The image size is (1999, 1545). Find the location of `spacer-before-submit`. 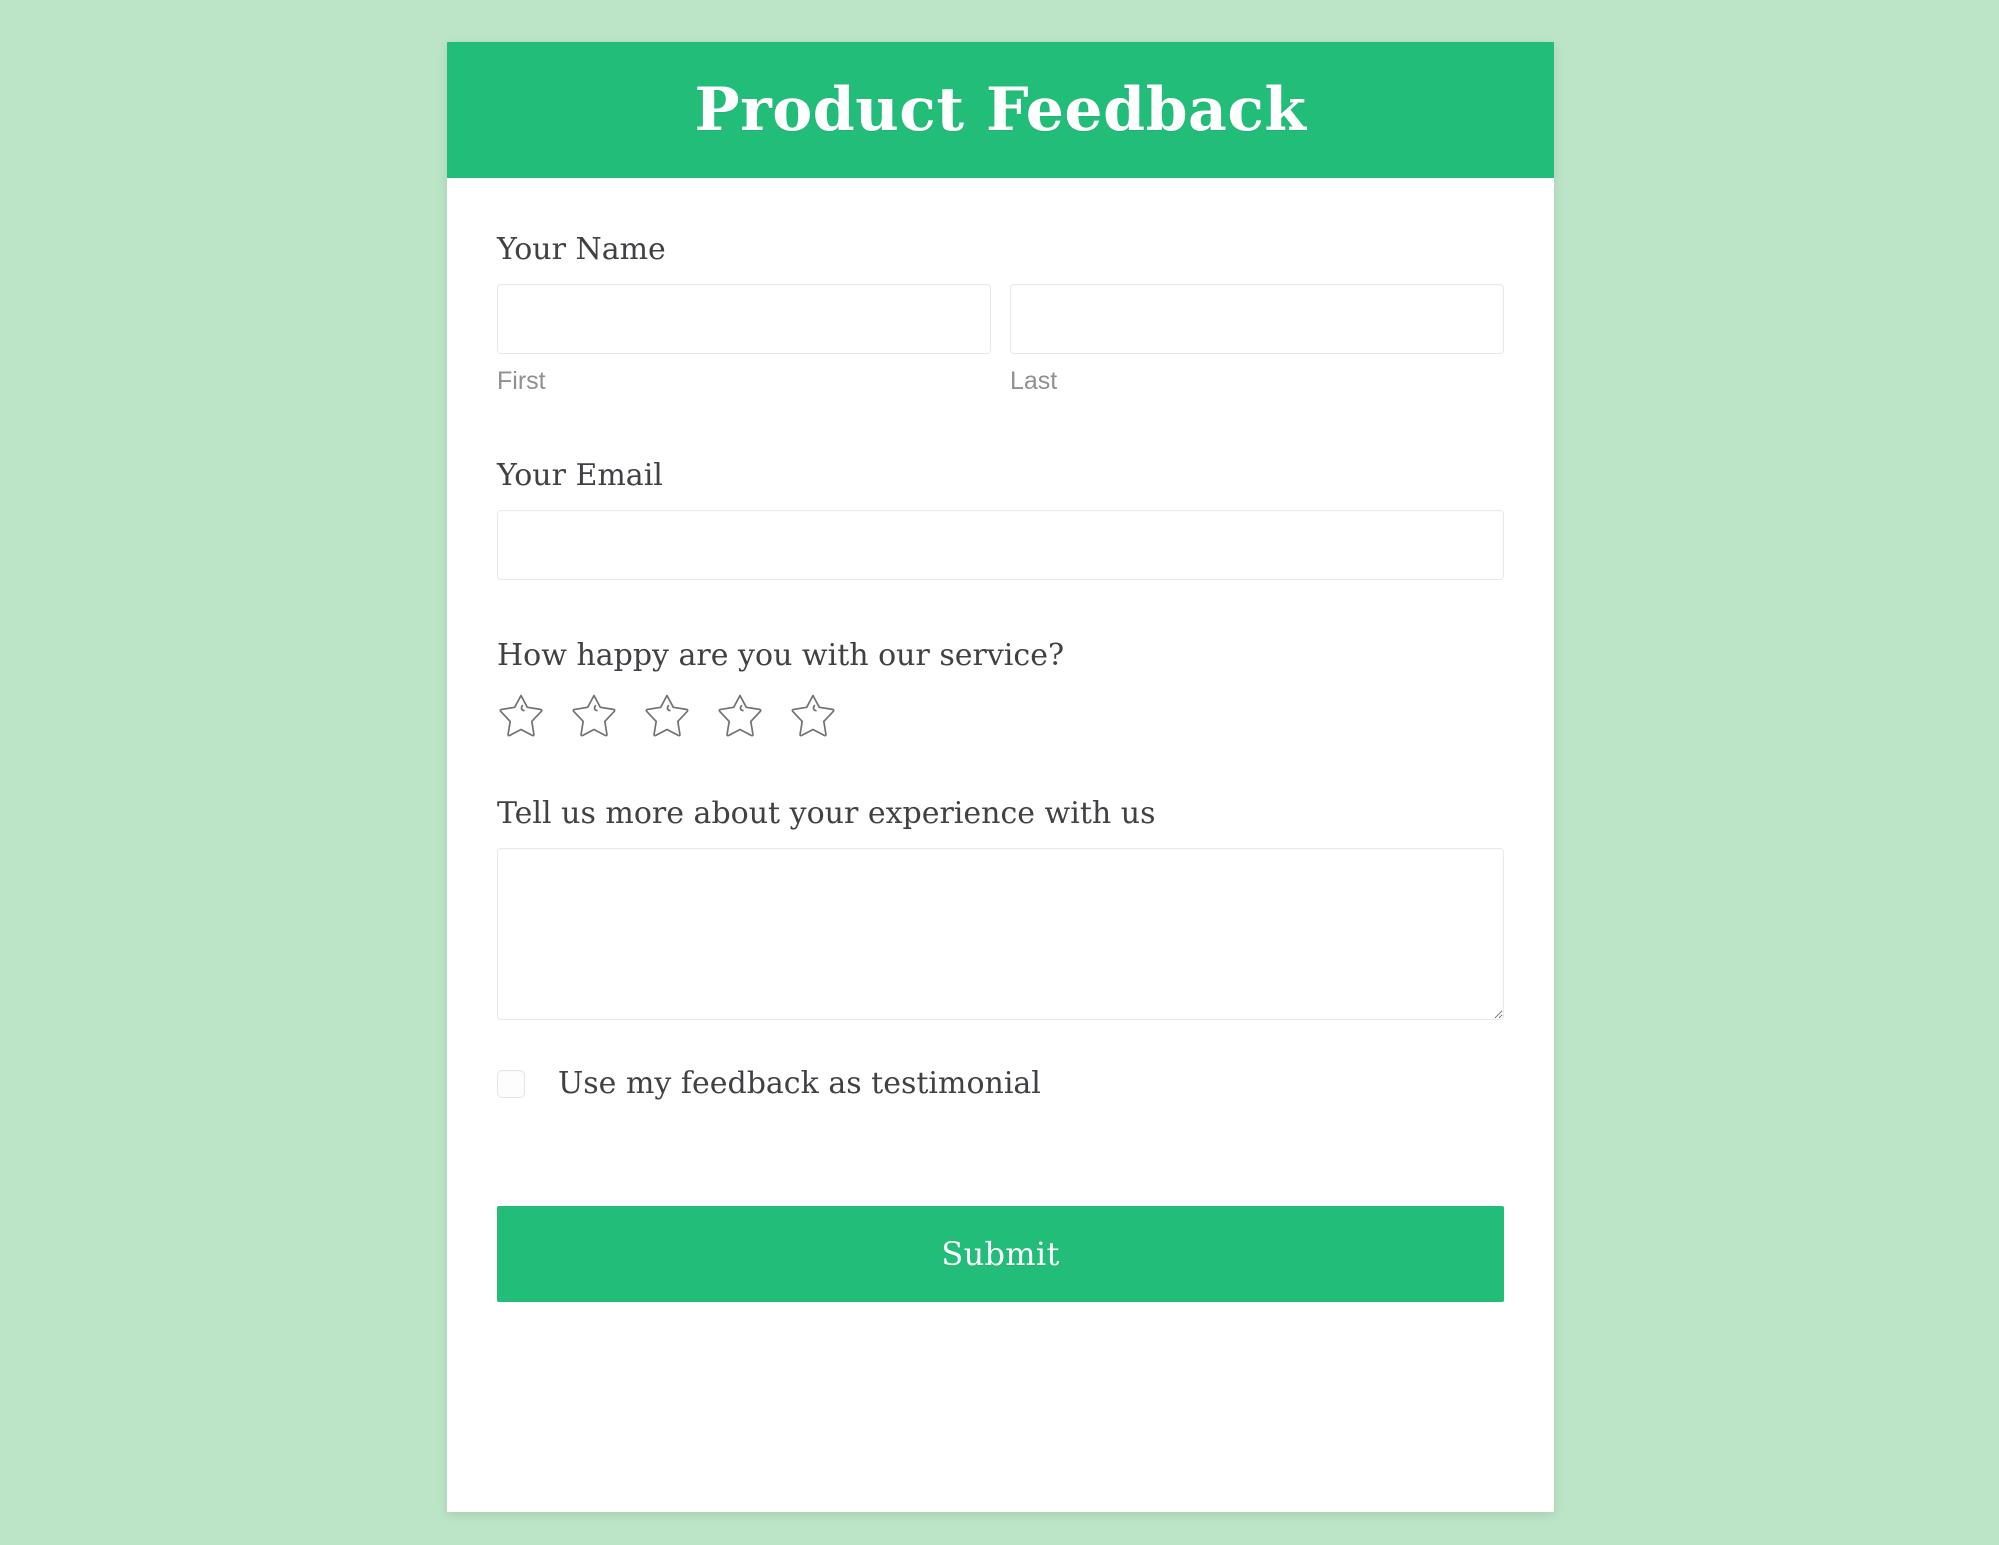

spacer-before-submit is located at coordinates (1000, 1154).